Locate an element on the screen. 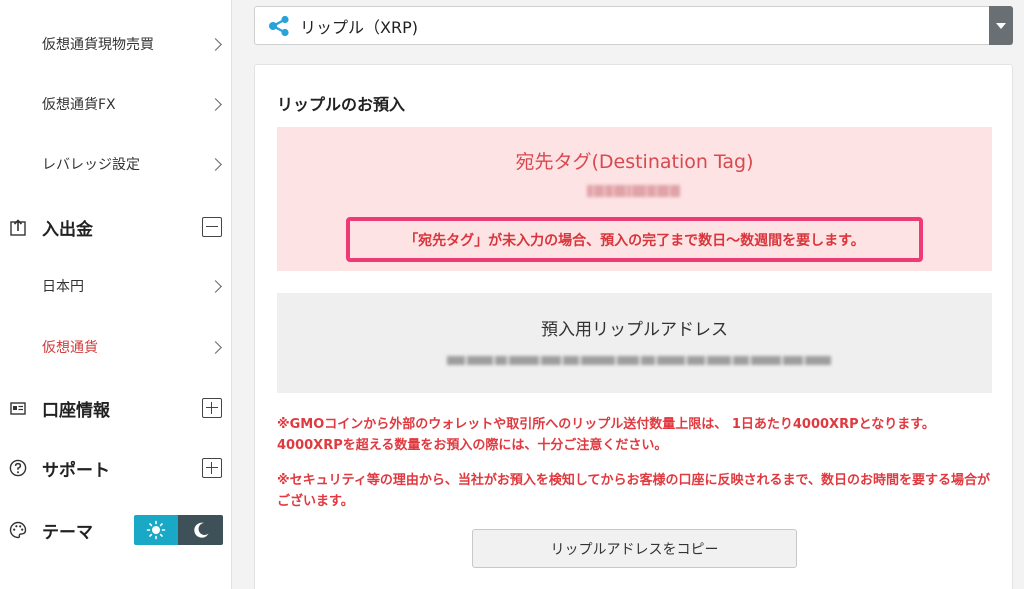  sidebar-item-jpy: 日本円 is located at coordinates (116, 286).